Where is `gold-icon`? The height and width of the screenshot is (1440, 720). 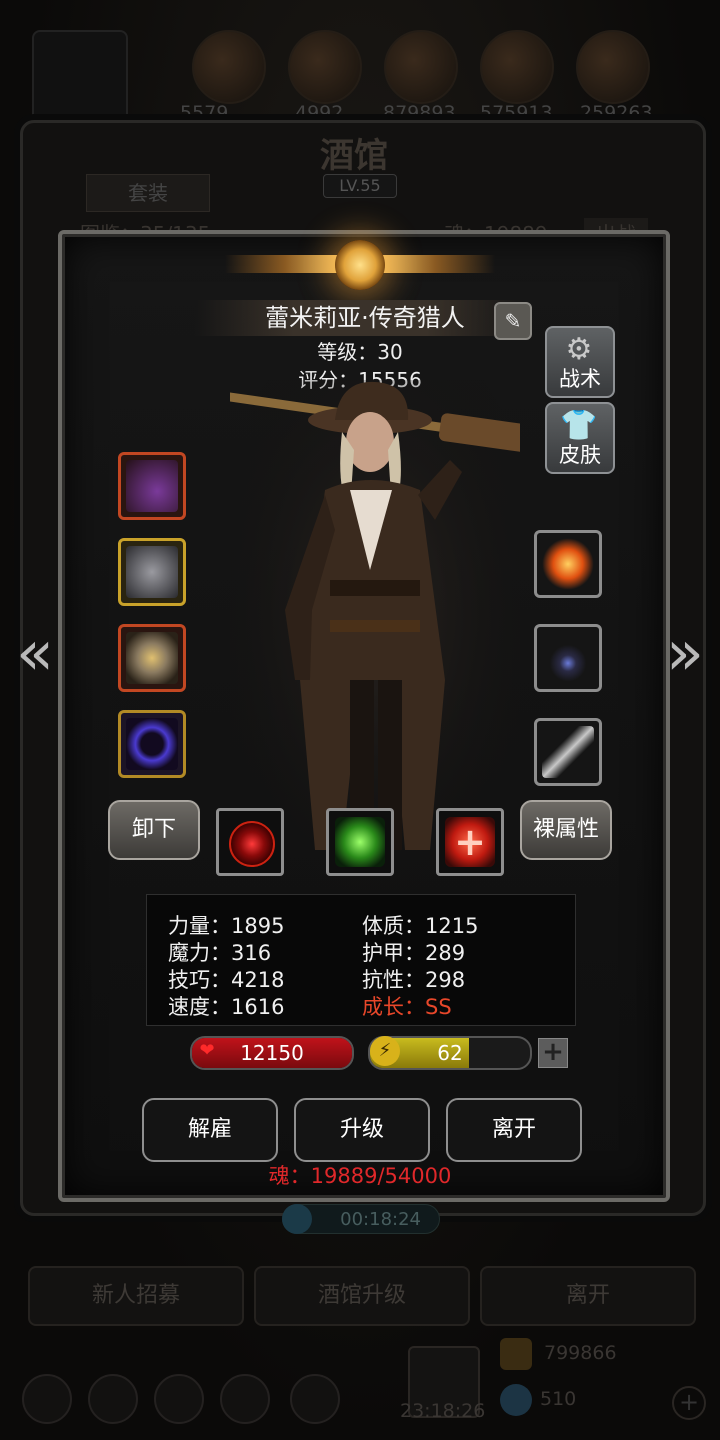
gold-icon is located at coordinates (516, 1354).